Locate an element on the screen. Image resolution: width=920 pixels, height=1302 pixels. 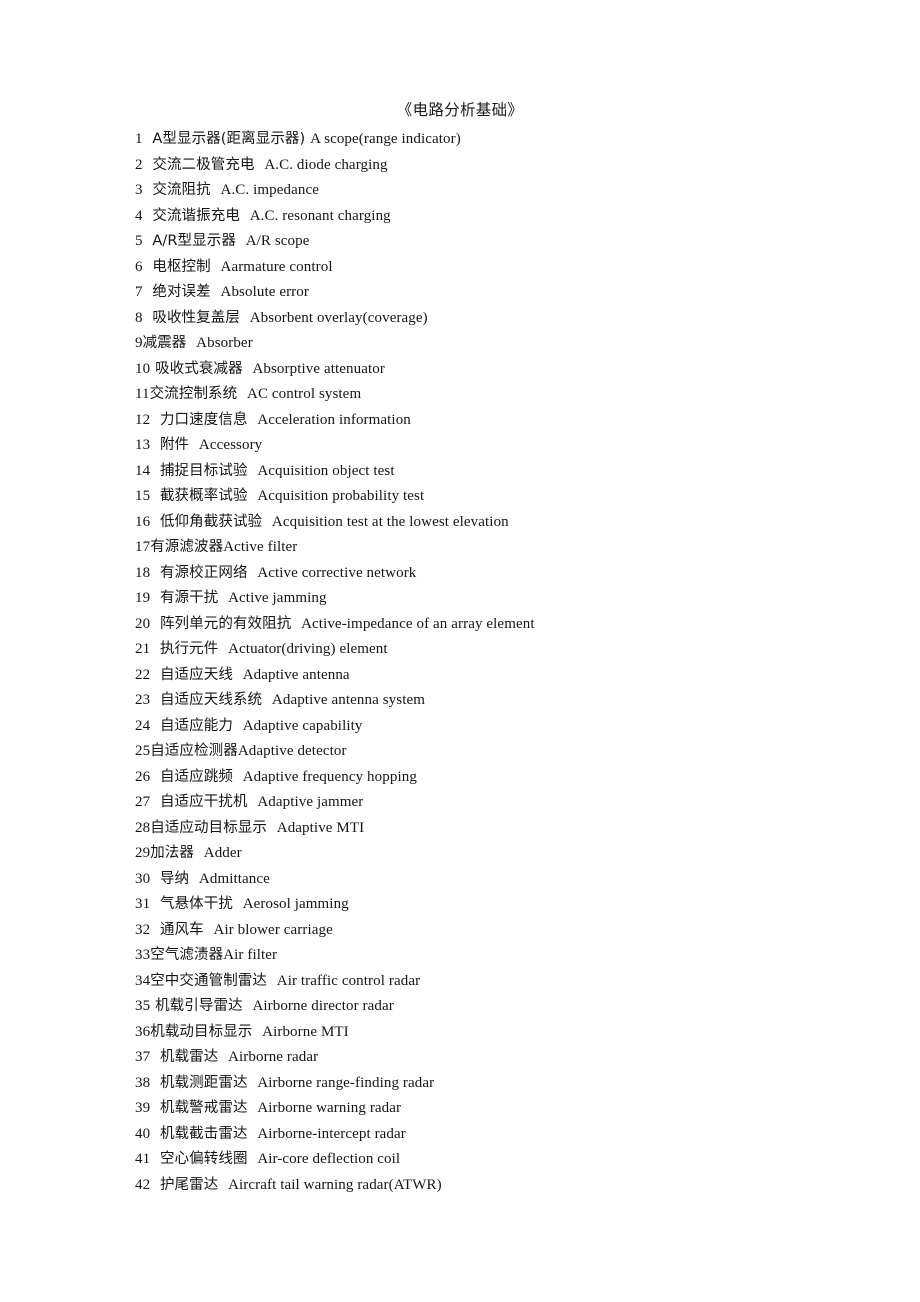
entry-term-chinese: 交流二极管充电 is located at coordinates (203, 164).